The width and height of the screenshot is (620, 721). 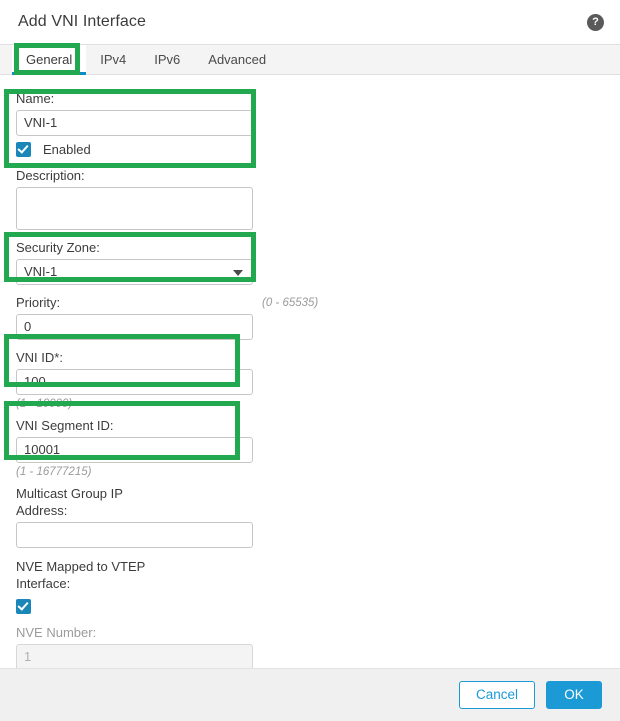 What do you see at coordinates (318, 606) in the screenshot?
I see `nve-mapped-check-row` at bounding box center [318, 606].